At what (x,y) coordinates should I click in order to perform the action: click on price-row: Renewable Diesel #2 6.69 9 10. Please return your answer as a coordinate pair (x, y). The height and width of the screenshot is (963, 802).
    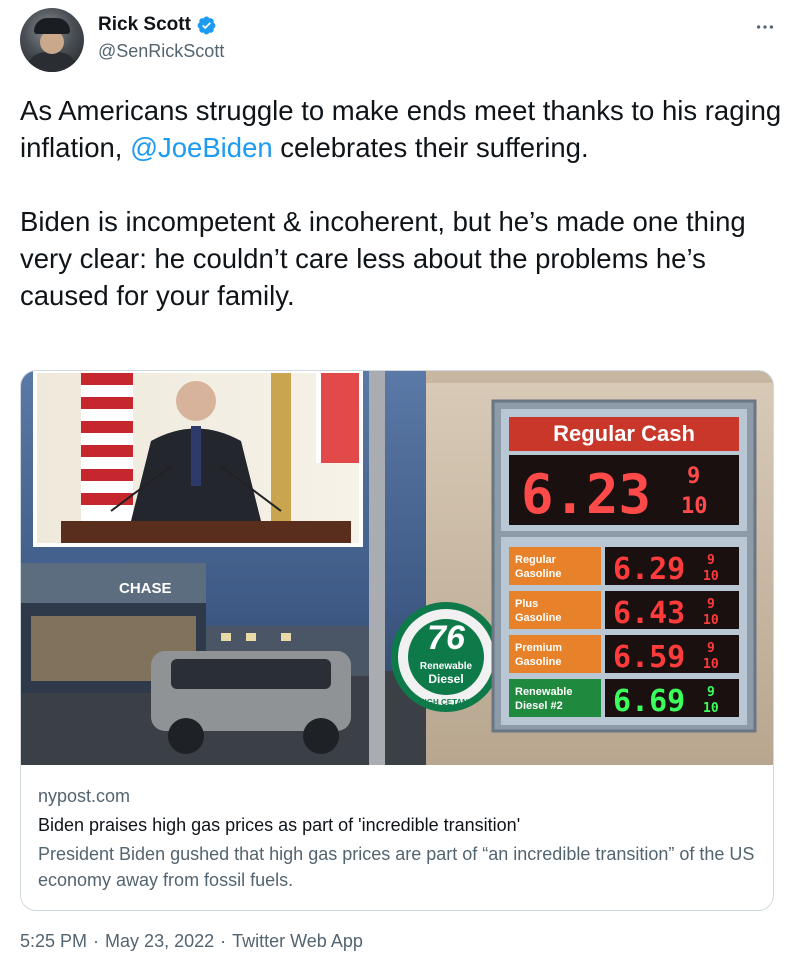
    Looking at the image, I should click on (624, 699).